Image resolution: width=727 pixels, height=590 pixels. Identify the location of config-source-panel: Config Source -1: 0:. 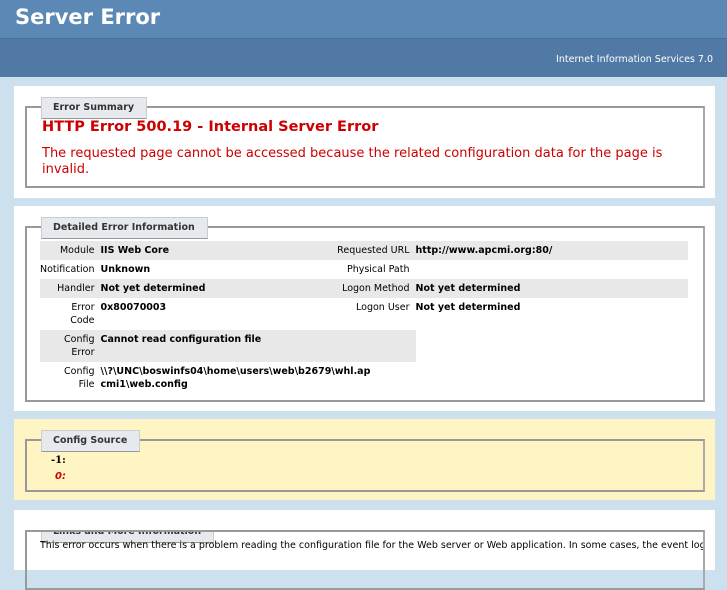
(364, 459).